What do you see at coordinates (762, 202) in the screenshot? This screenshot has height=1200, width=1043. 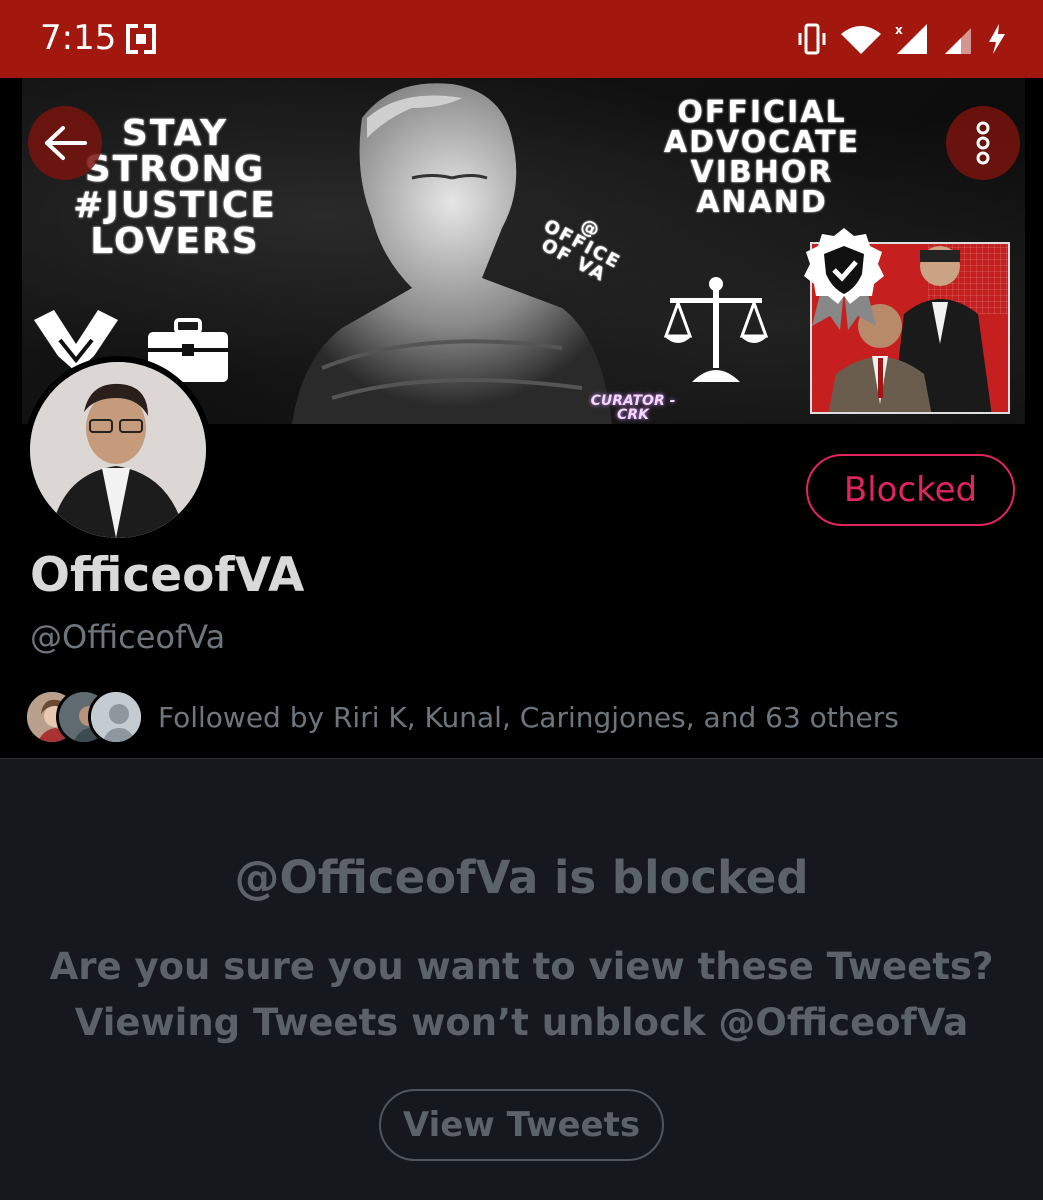 I see `banner-title-line: ANAND` at bounding box center [762, 202].